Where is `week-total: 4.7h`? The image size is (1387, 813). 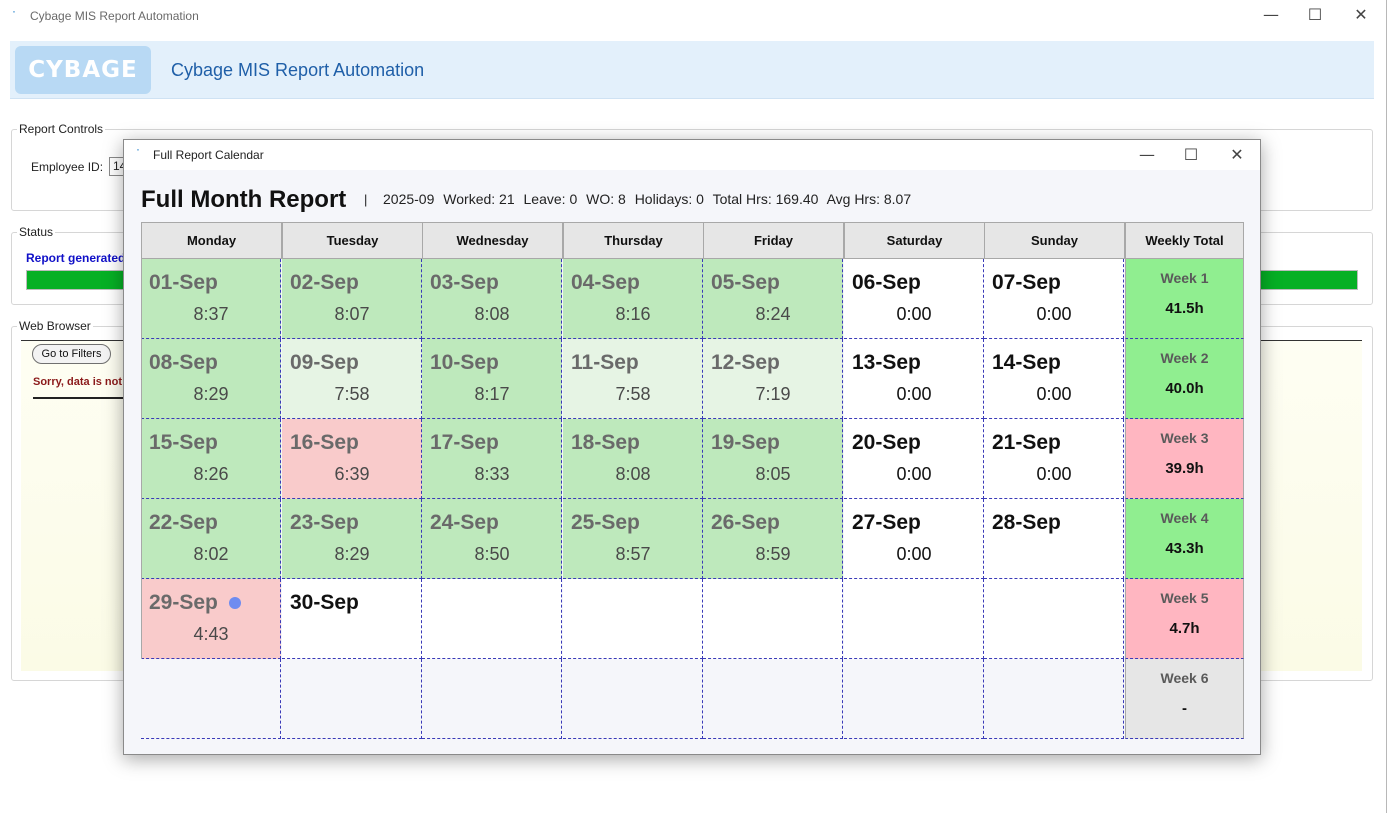 week-total: 4.7h is located at coordinates (1184, 628).